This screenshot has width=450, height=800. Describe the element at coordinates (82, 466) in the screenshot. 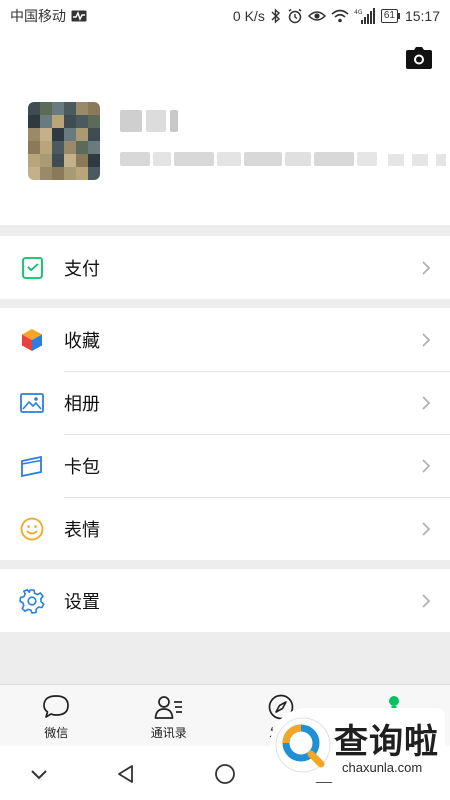

I see `menu-label-cards: 卡包` at that location.